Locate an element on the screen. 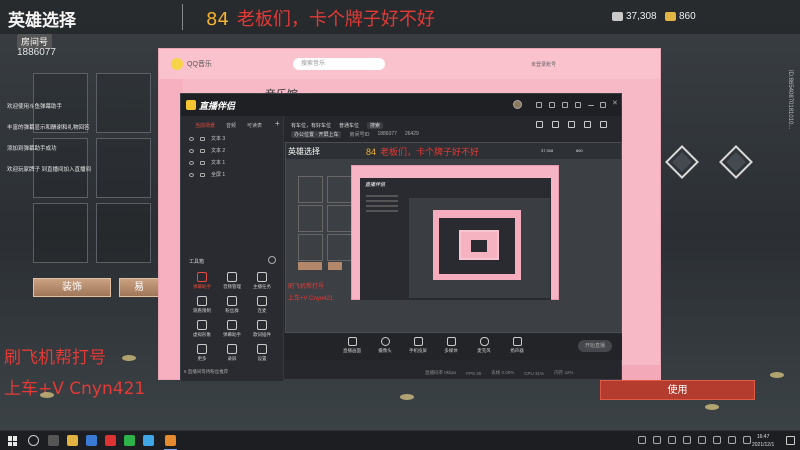  tool-fans: 粉丝群 is located at coordinates (232, 305).